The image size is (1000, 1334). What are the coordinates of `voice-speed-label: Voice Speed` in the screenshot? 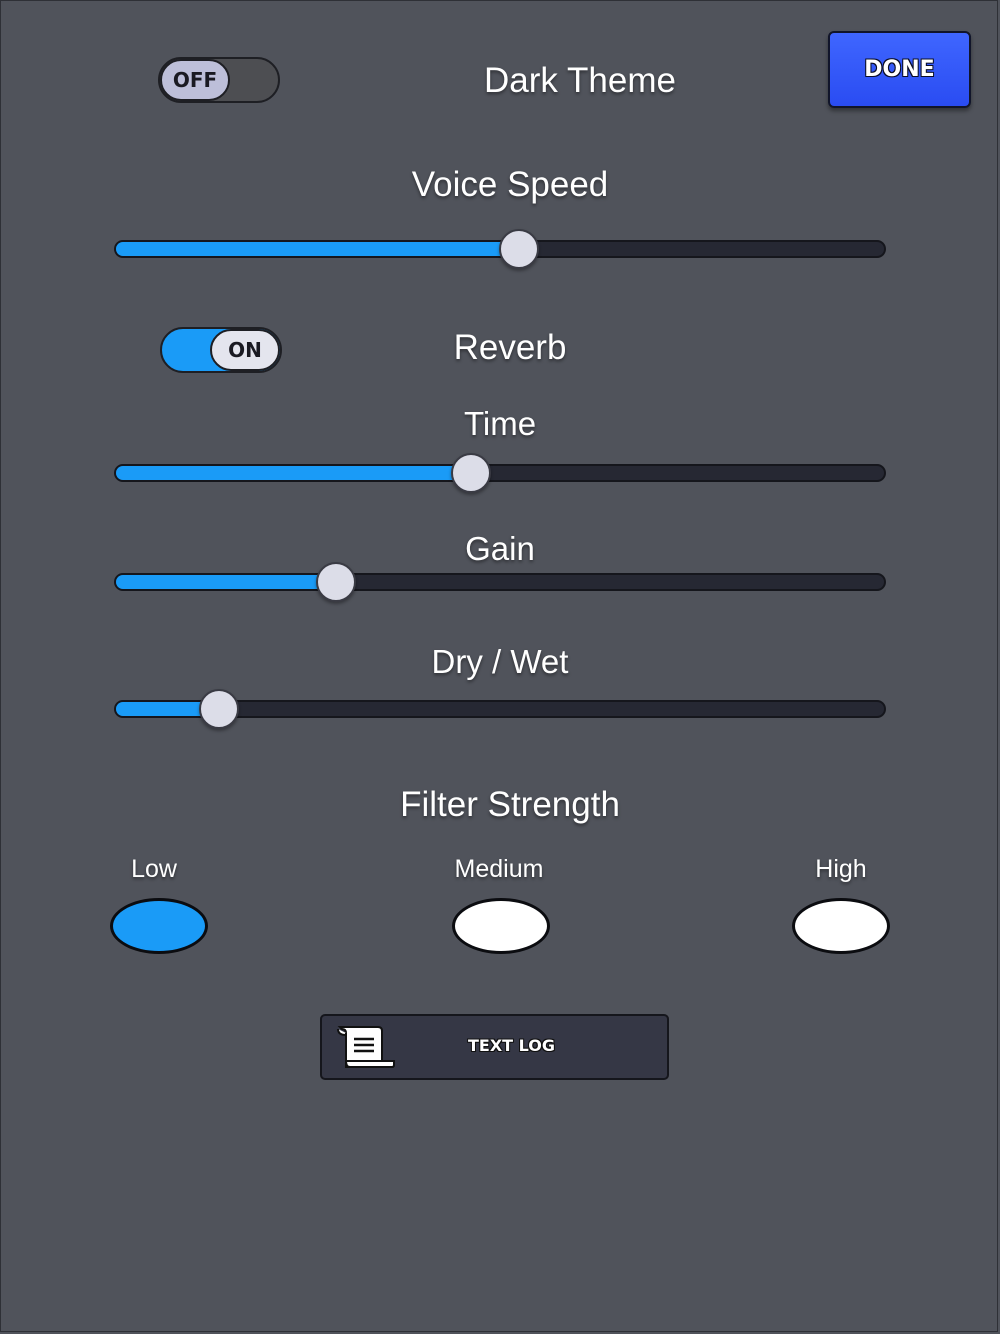 It's located at (510, 184).